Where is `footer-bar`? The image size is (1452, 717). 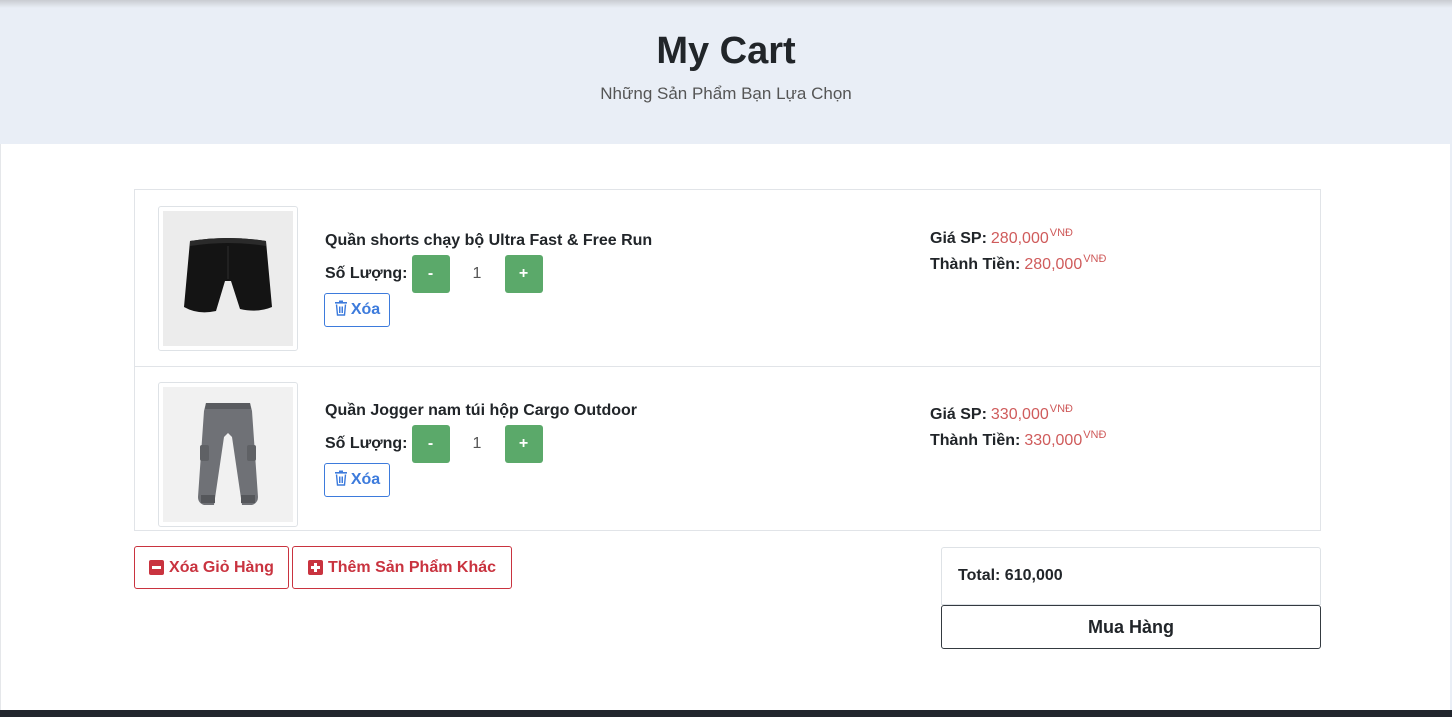 footer-bar is located at coordinates (726, 713).